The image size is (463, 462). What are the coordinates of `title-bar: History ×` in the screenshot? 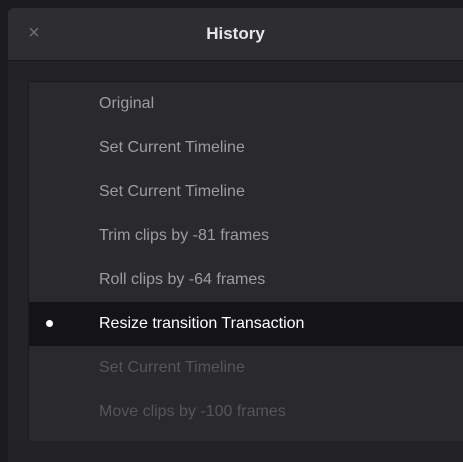 It's located at (235, 34).